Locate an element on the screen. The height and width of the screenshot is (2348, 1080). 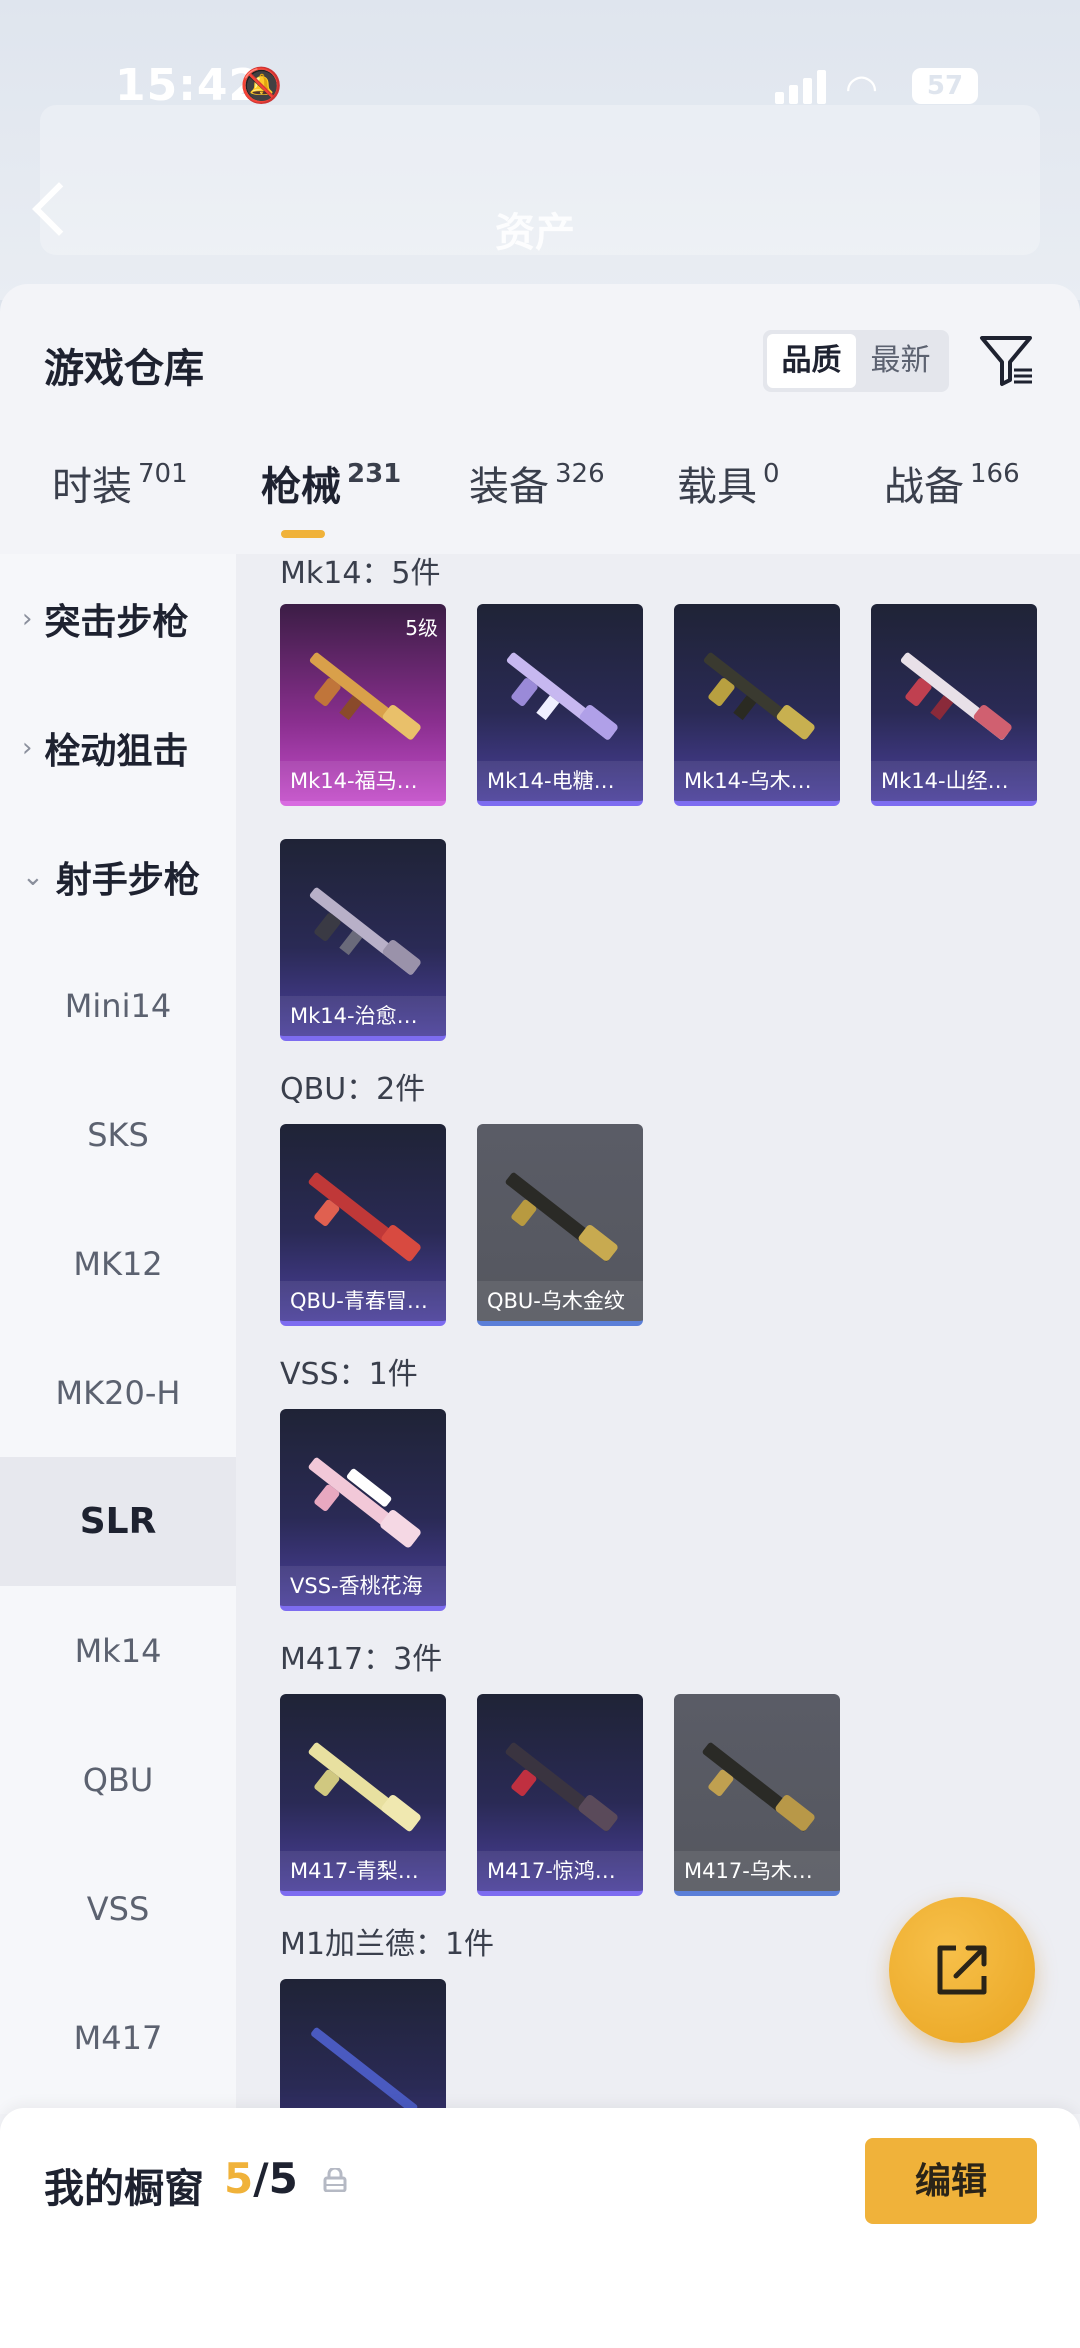
category-tabs: 时装 701 枪械 231 装备 326 载具 0 战备 166 is located at coordinates (540, 504).